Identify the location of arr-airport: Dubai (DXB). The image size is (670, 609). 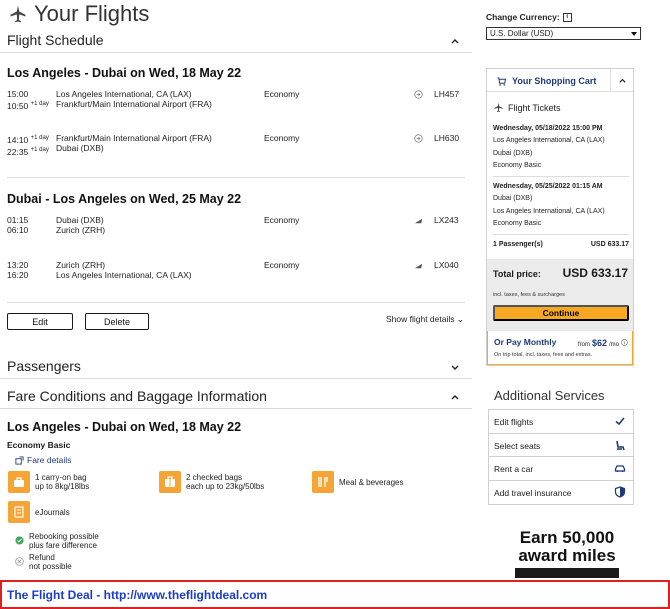
(80, 148).